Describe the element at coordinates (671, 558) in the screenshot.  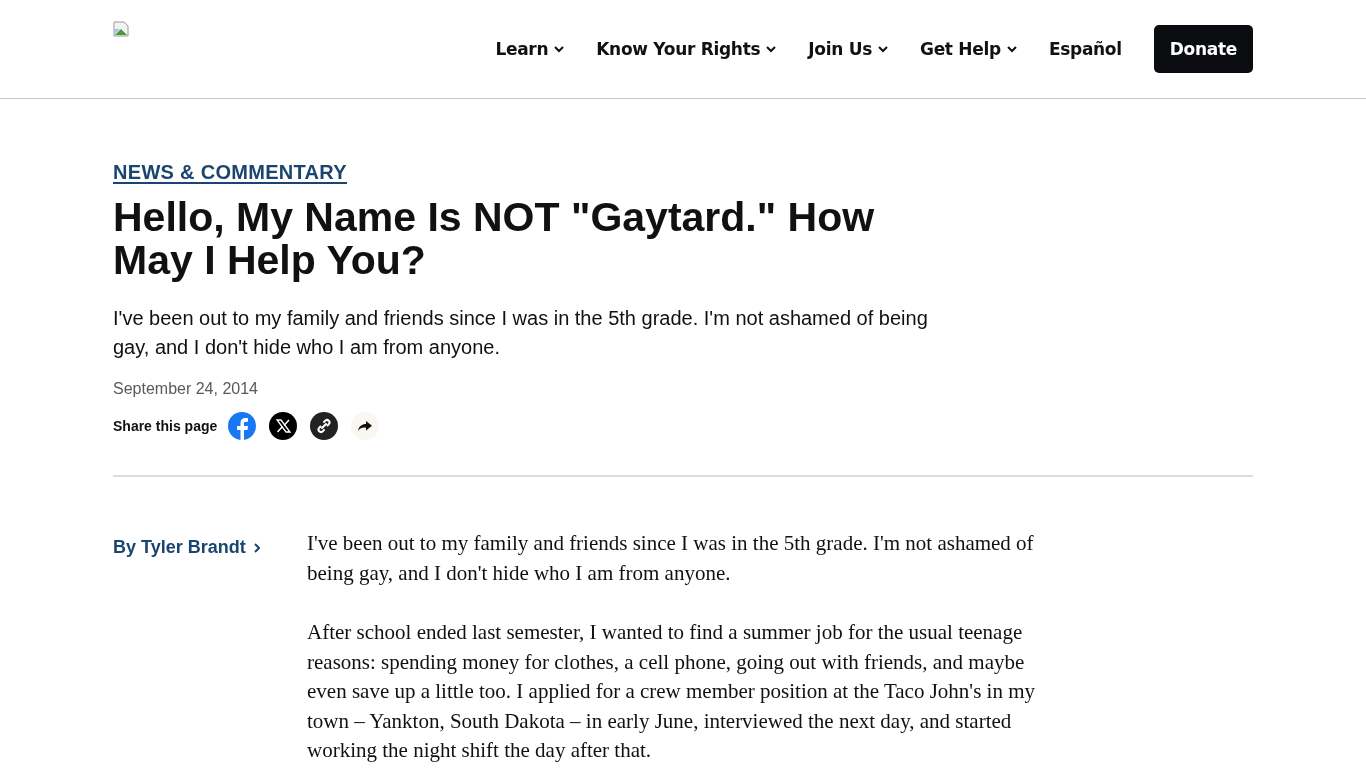
I see `body-paragraph: I've been out to my family and friends since I was in the 5th grade. I'm not ashamed of being gay, and I don't hide who I am from anyone.` at that location.